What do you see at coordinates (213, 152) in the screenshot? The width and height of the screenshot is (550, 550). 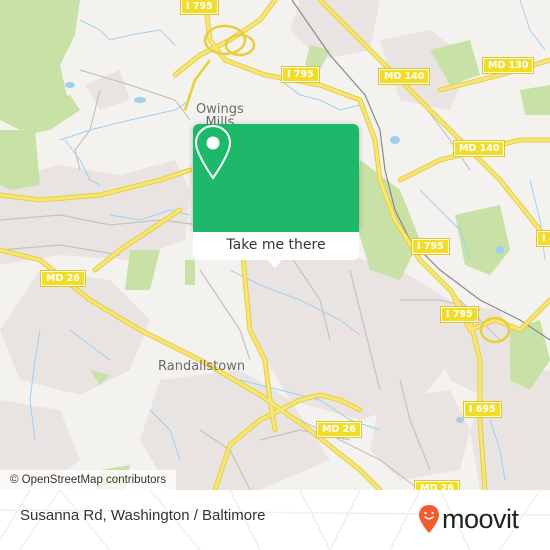 I see `location-pin-icon` at bounding box center [213, 152].